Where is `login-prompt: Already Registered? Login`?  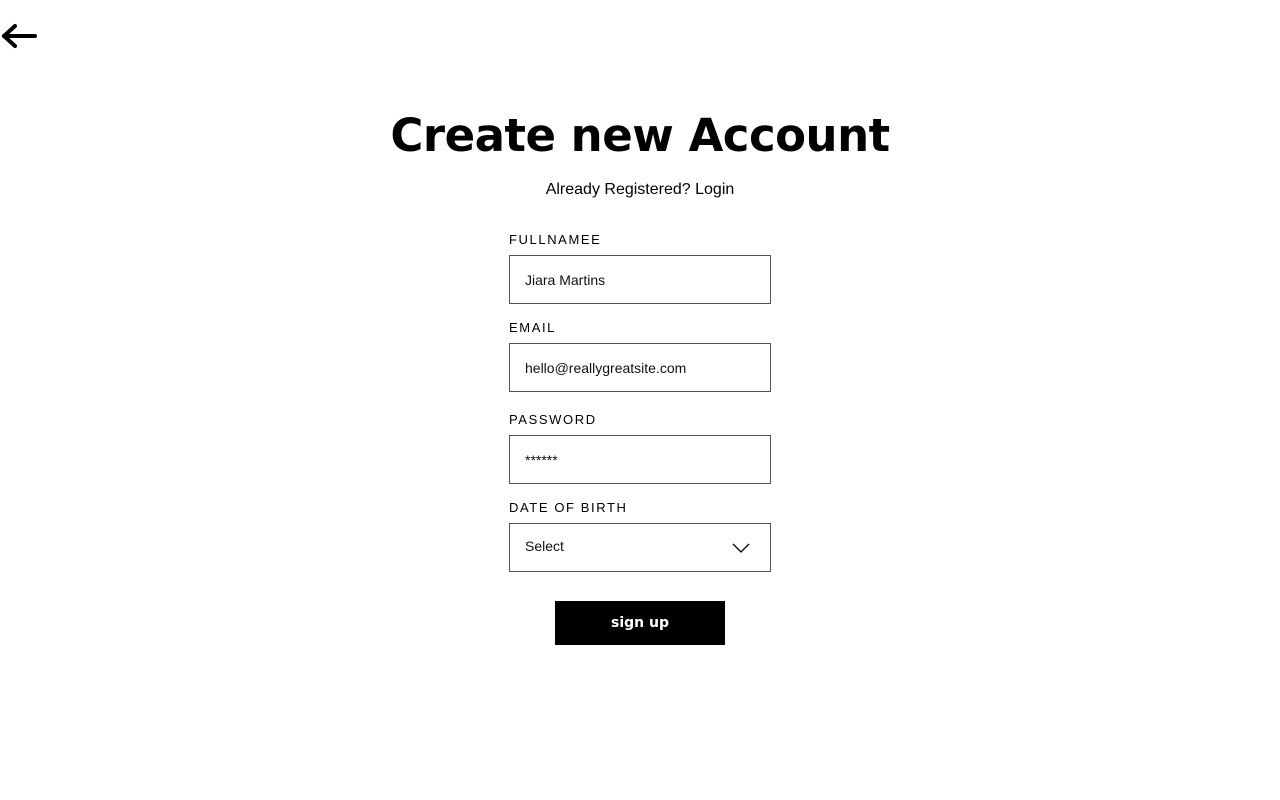 login-prompt: Already Registered? Login is located at coordinates (640, 190).